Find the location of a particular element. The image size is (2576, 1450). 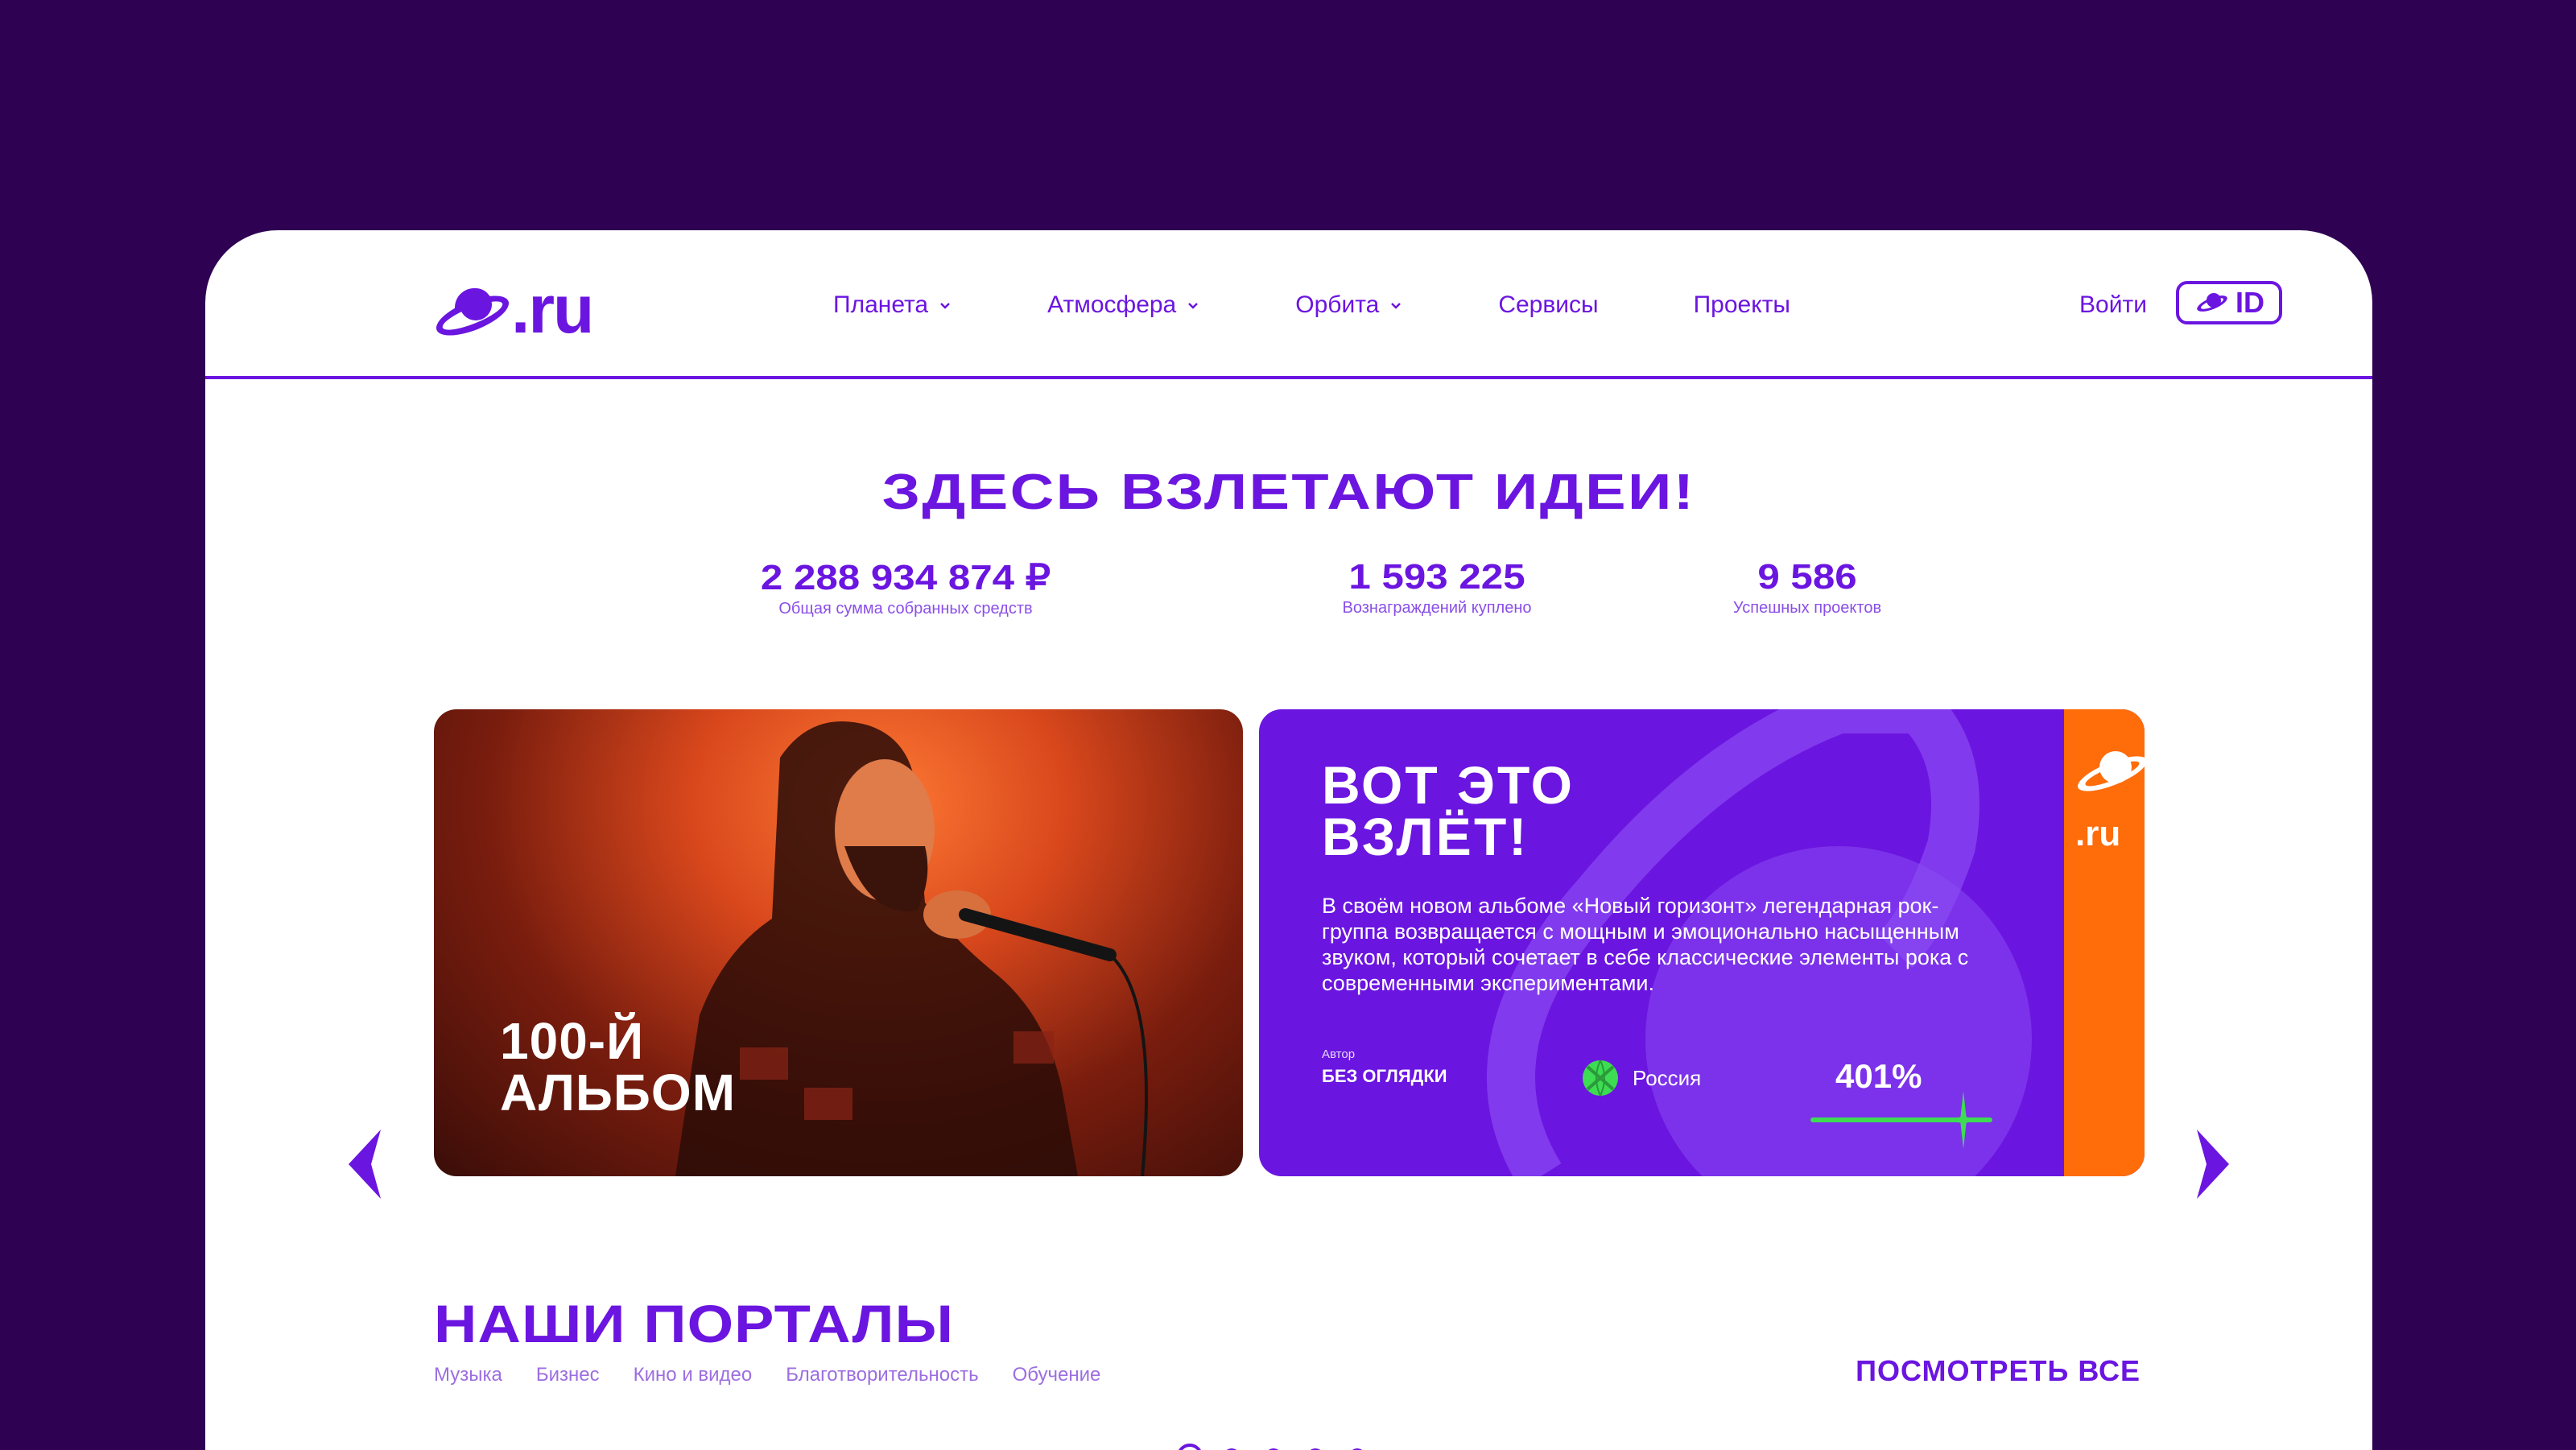

portal-link-education: Обучение is located at coordinates (1057, 1375).